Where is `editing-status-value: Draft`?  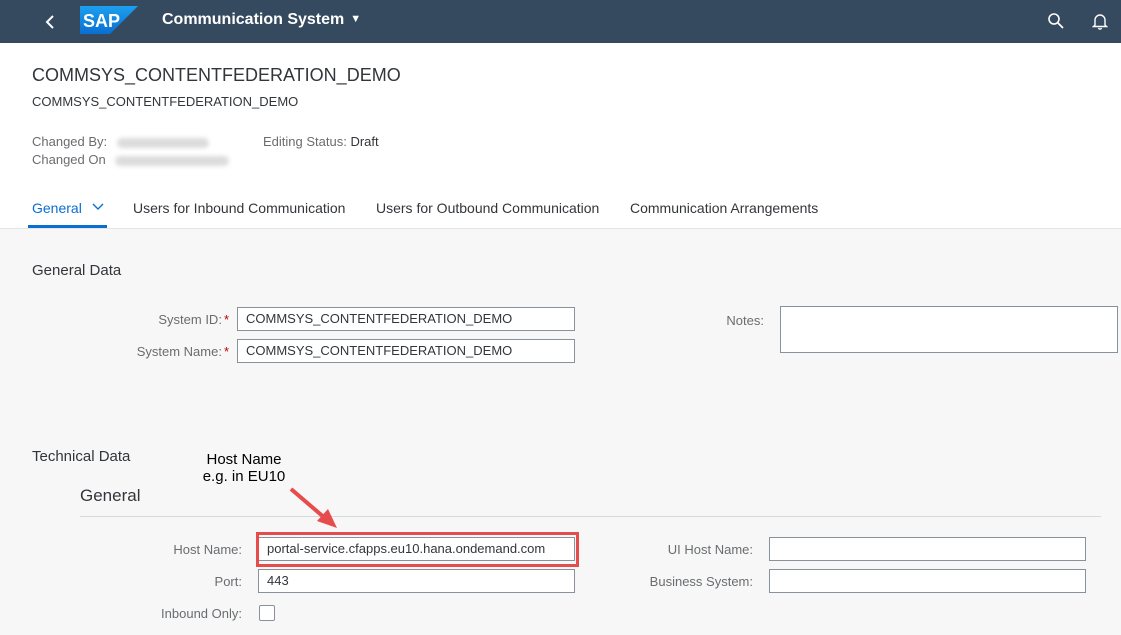
editing-status-value: Draft is located at coordinates (364, 141).